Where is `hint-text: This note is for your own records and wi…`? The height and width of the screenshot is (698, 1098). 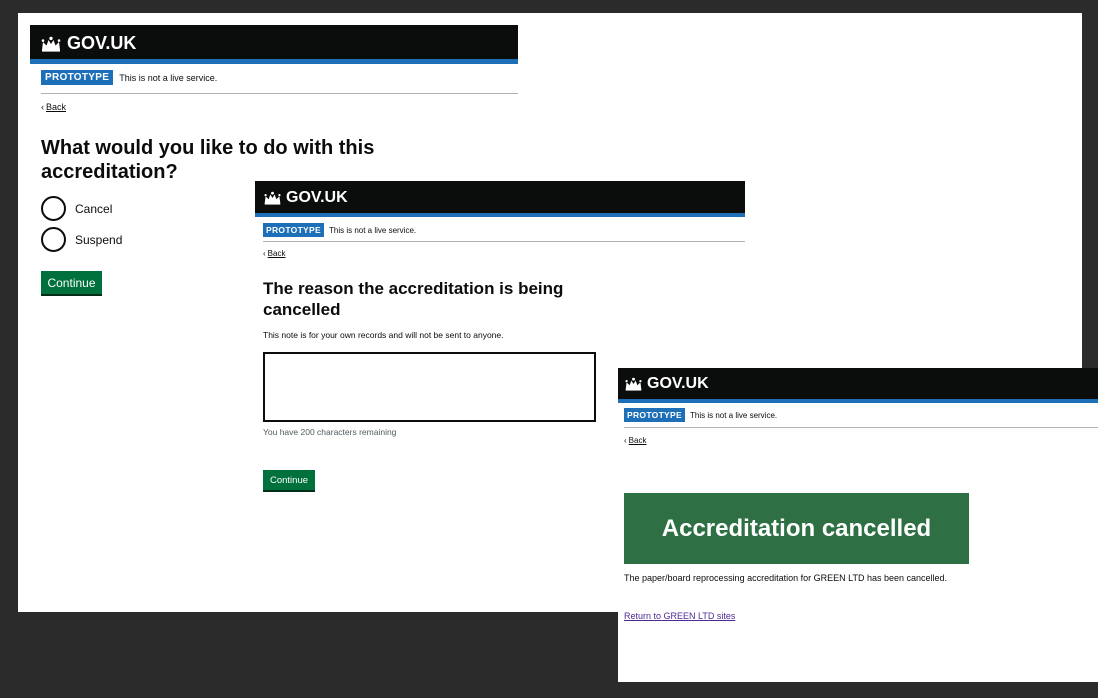 hint-text: This note is for your own records and wi… is located at coordinates (383, 335).